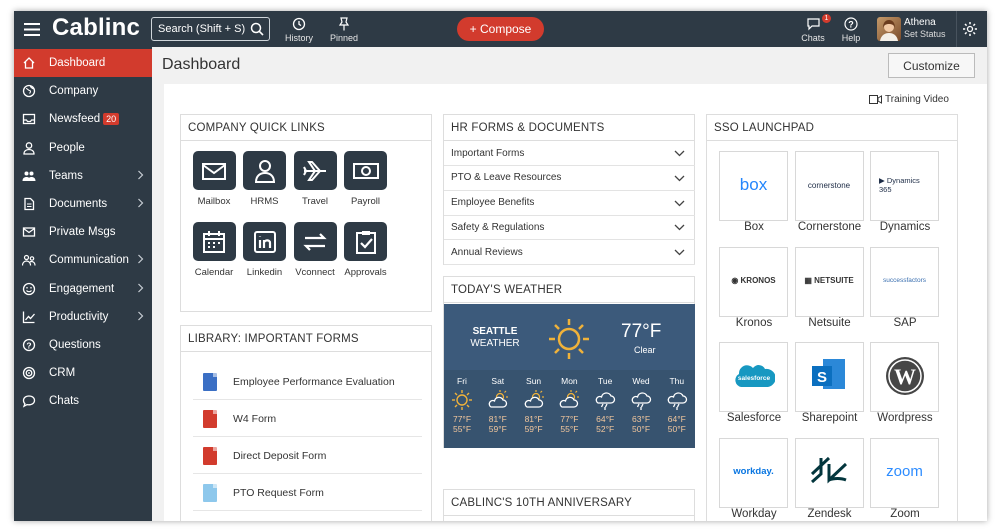 The height and width of the screenshot is (532, 1000). I want to click on sidebar-item-communication: Communication, so click(83, 260).